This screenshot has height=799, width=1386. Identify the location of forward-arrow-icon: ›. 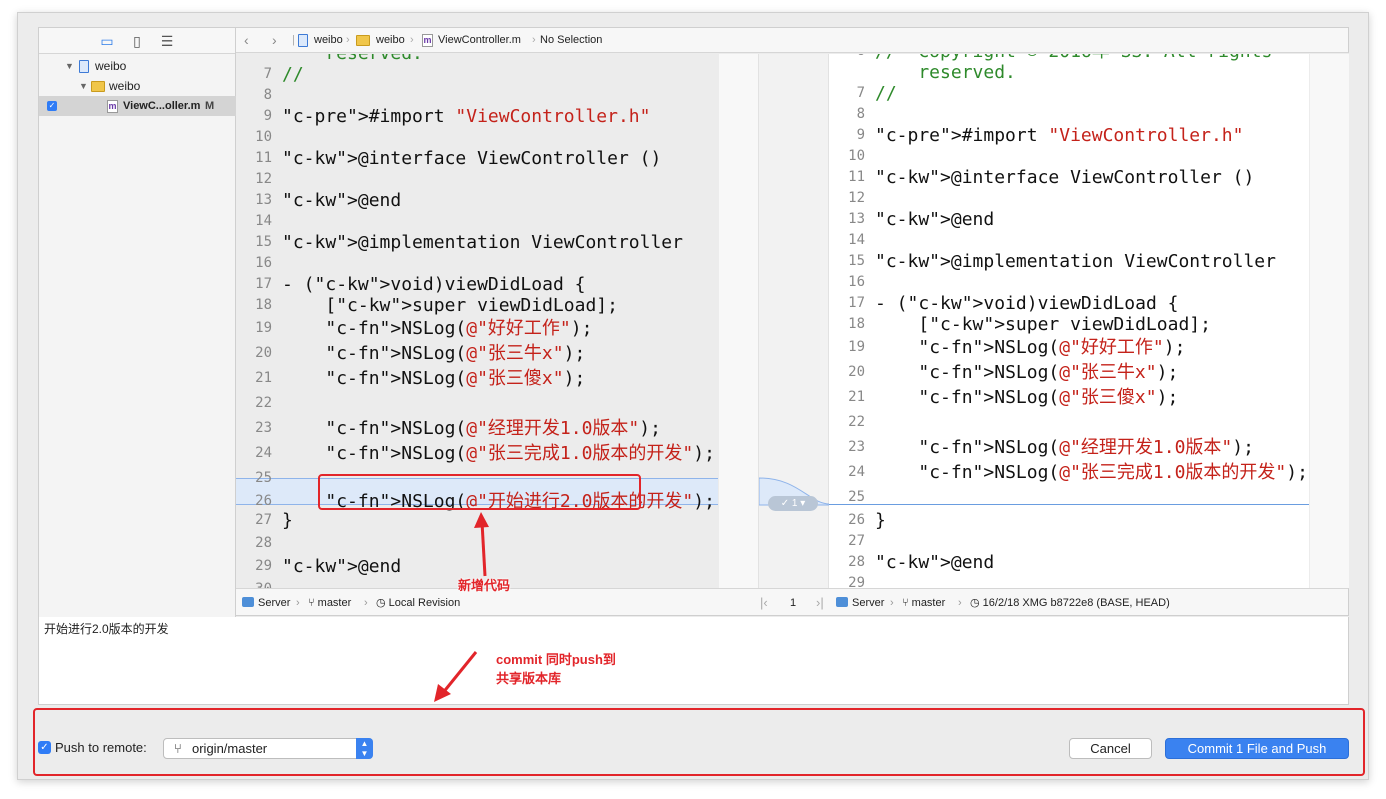
(274, 40).